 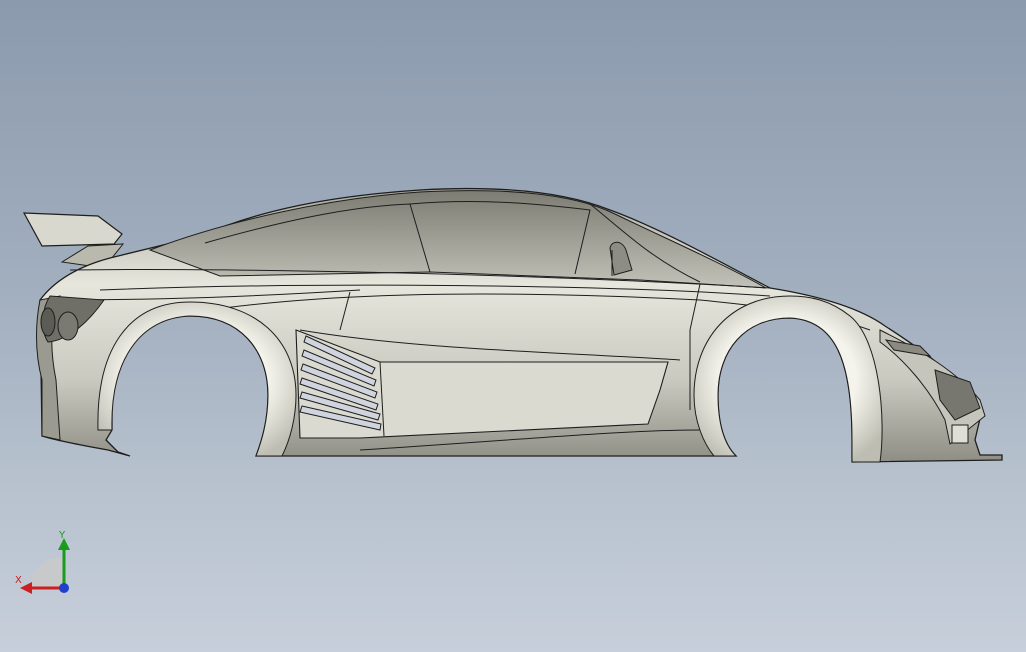 What do you see at coordinates (64, 588) in the screenshot?
I see `z-axis-dot` at bounding box center [64, 588].